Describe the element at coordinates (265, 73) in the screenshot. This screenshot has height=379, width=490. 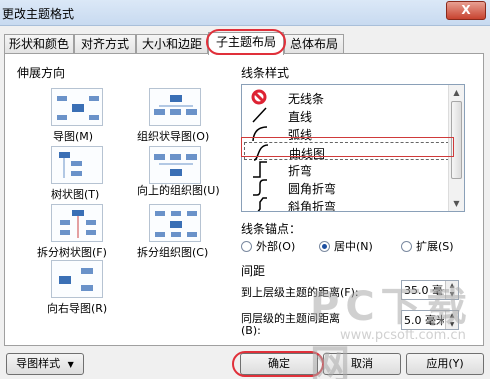
I see `line-style-title: 线条样式` at that location.